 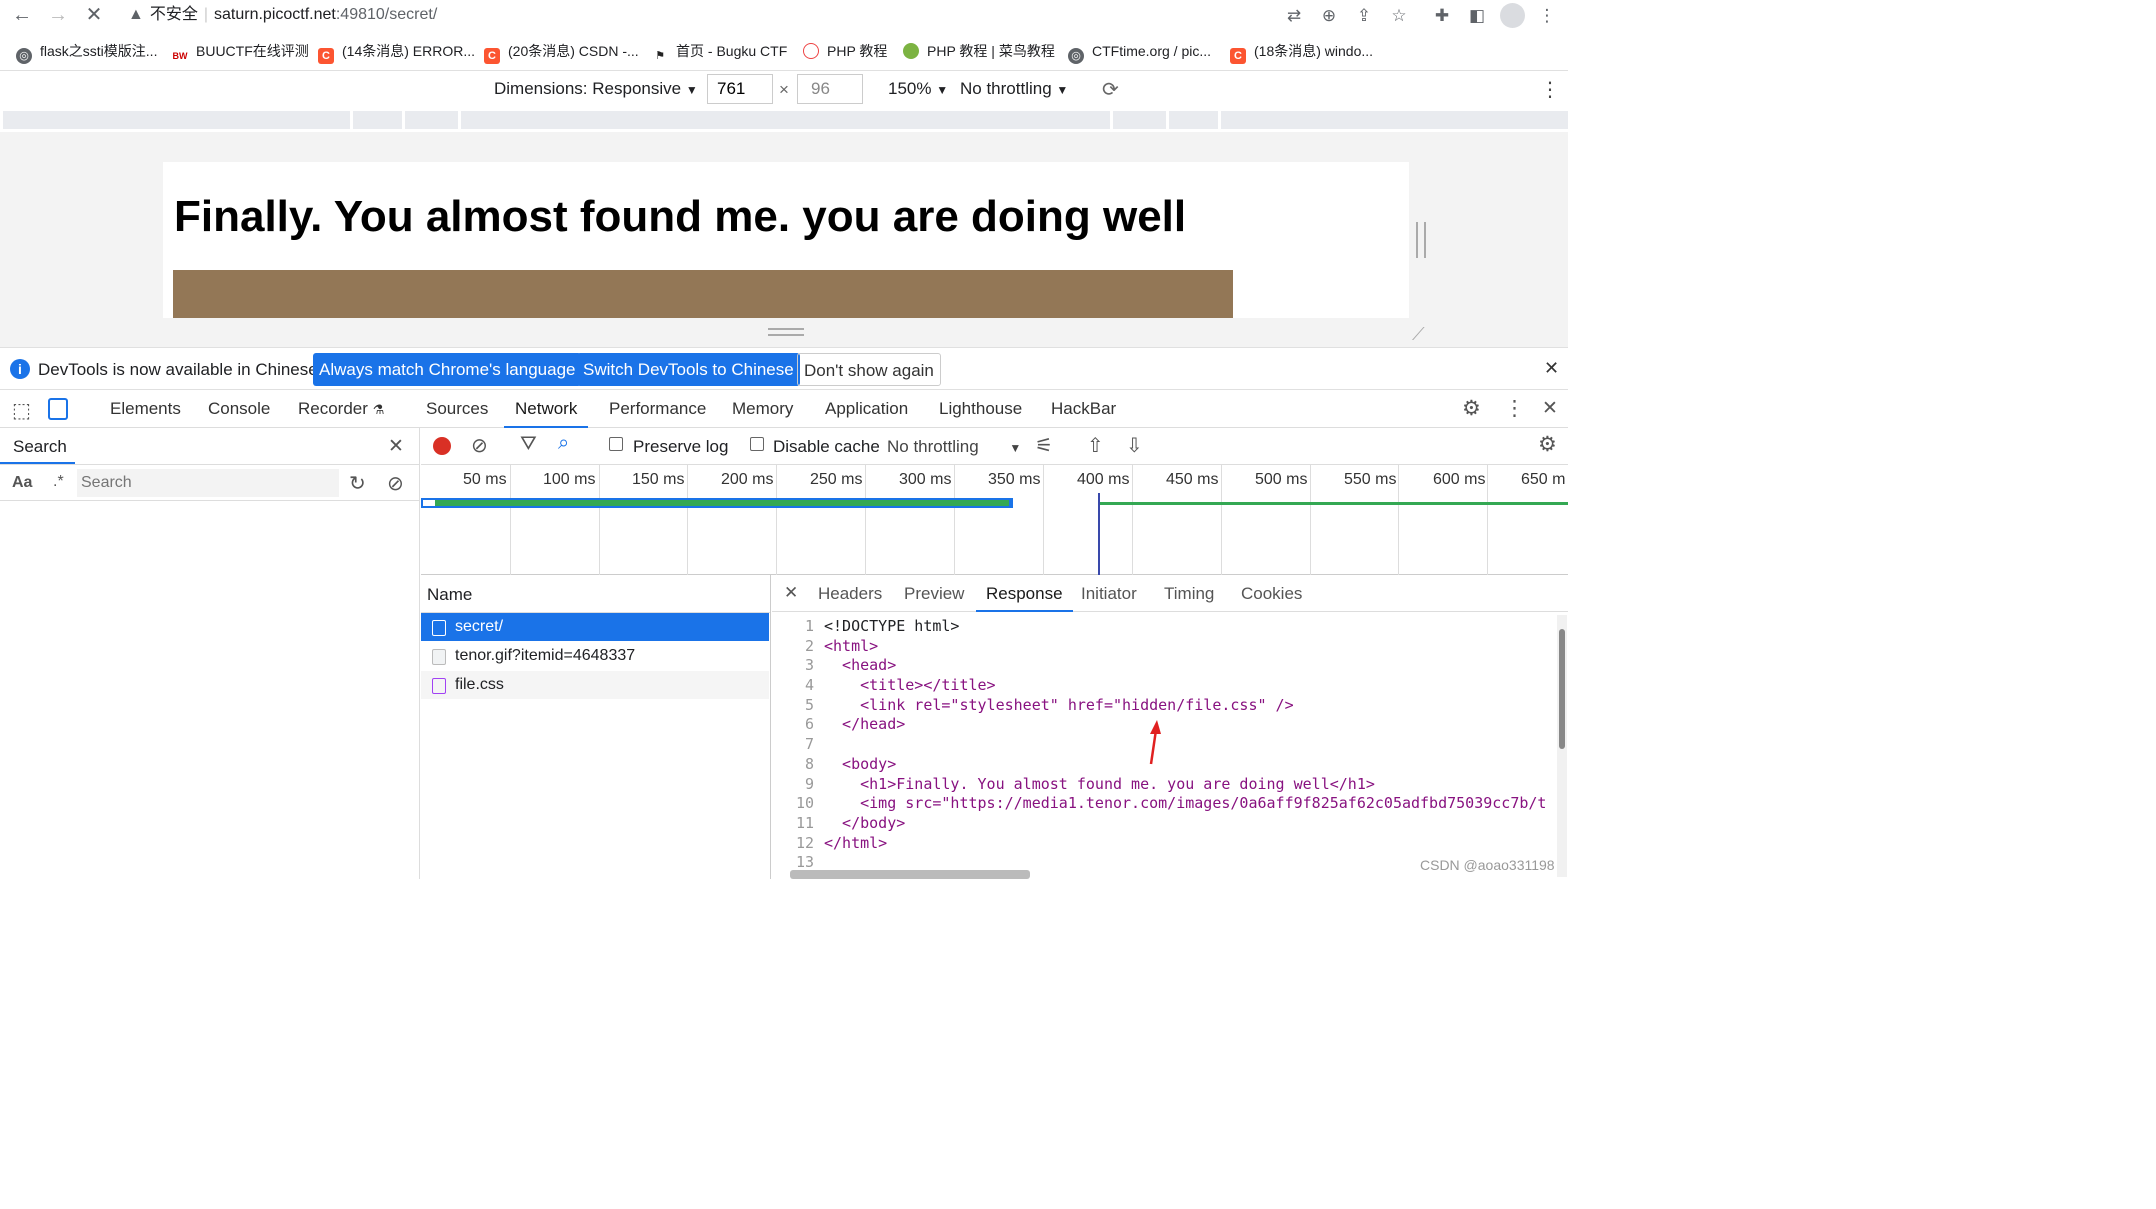 What do you see at coordinates (934, 594) in the screenshot?
I see `tab-preview: Preview` at bounding box center [934, 594].